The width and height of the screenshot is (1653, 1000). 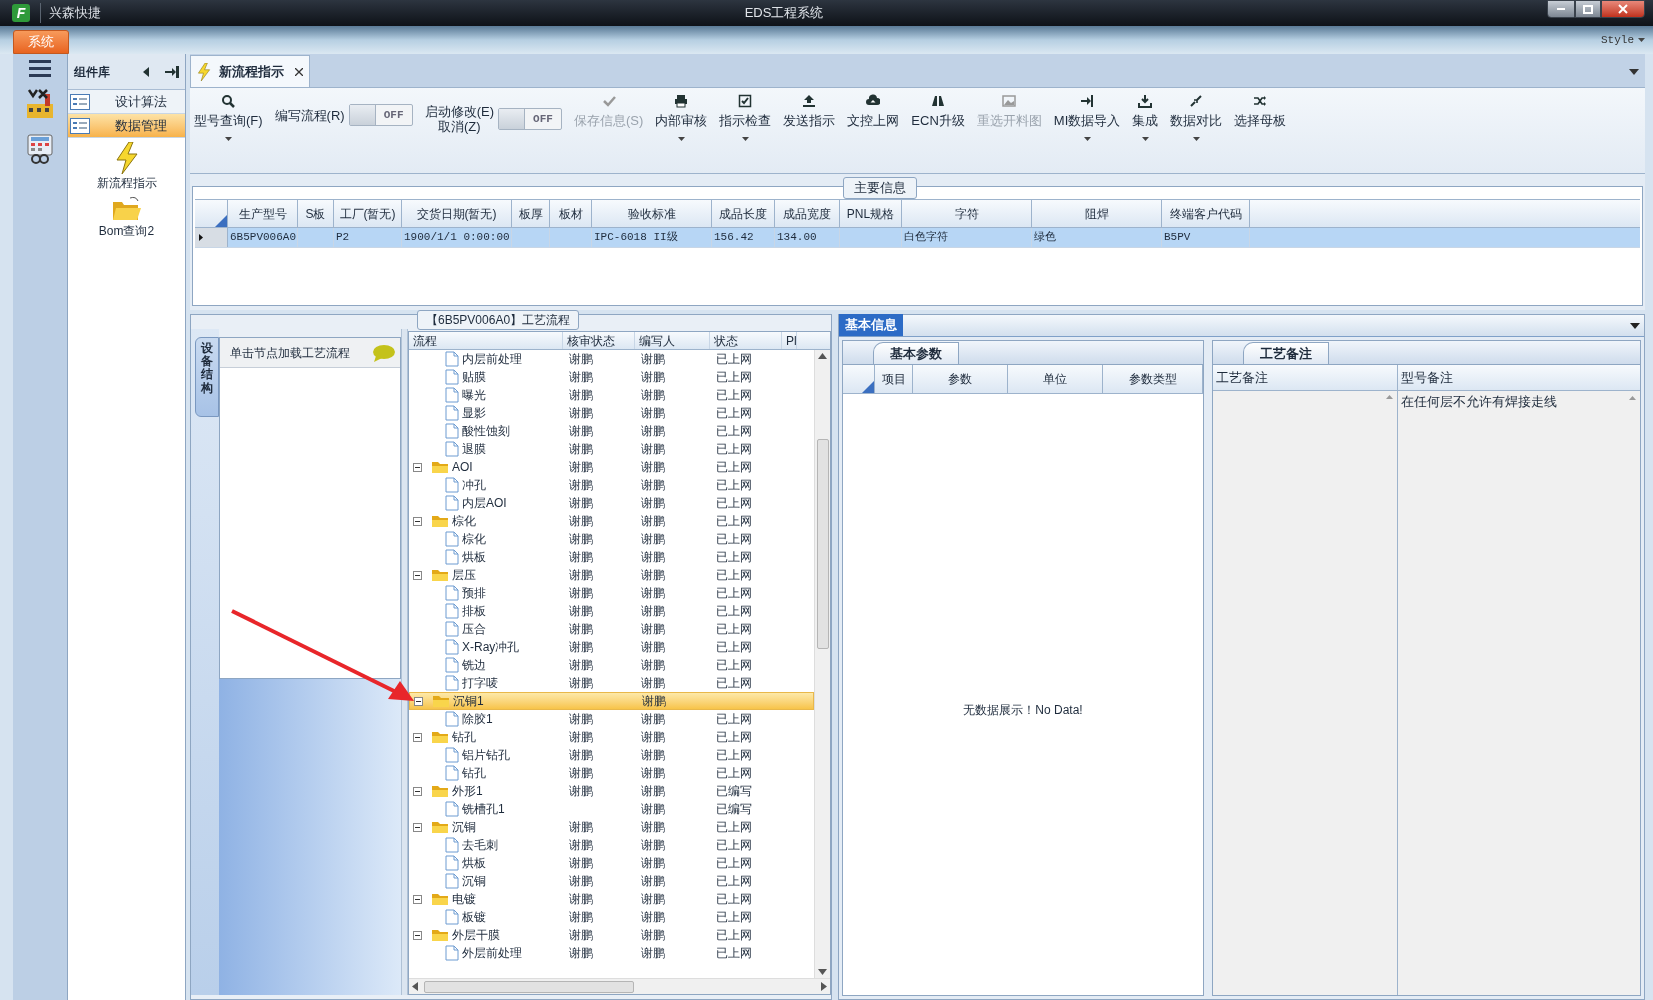 I want to click on empty-message: 无数据展示！No Data!, so click(x=1023, y=710).